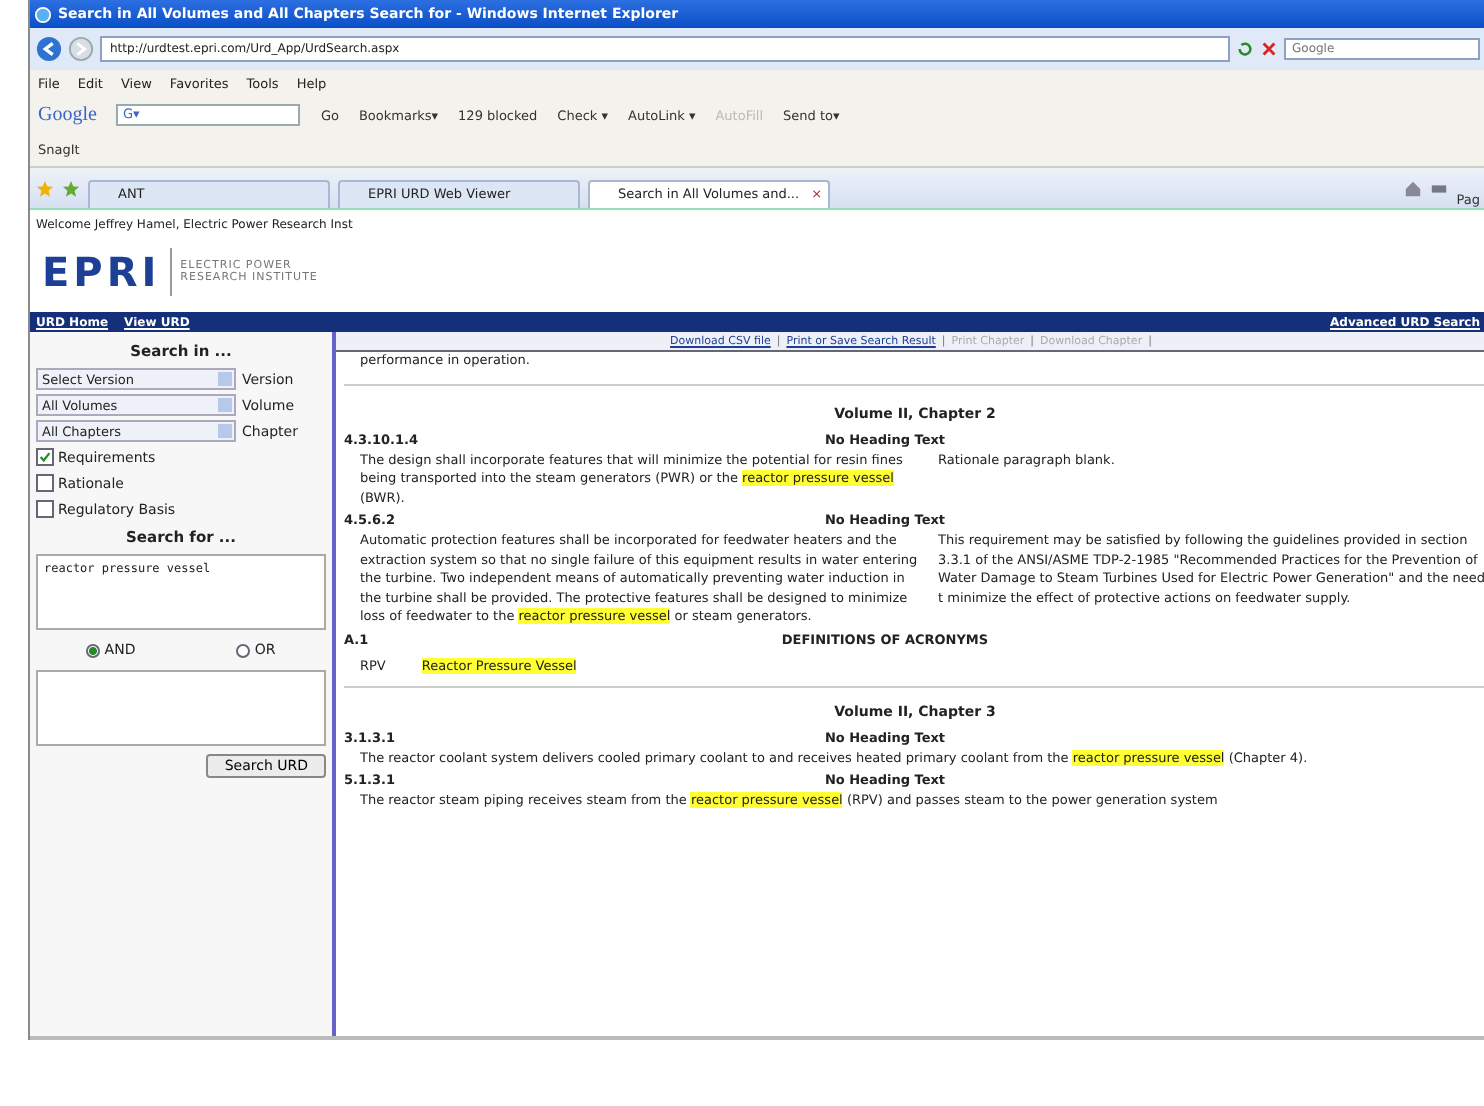  Describe the element at coordinates (71, 188) in the screenshot. I see `add-favorite-icon` at that location.